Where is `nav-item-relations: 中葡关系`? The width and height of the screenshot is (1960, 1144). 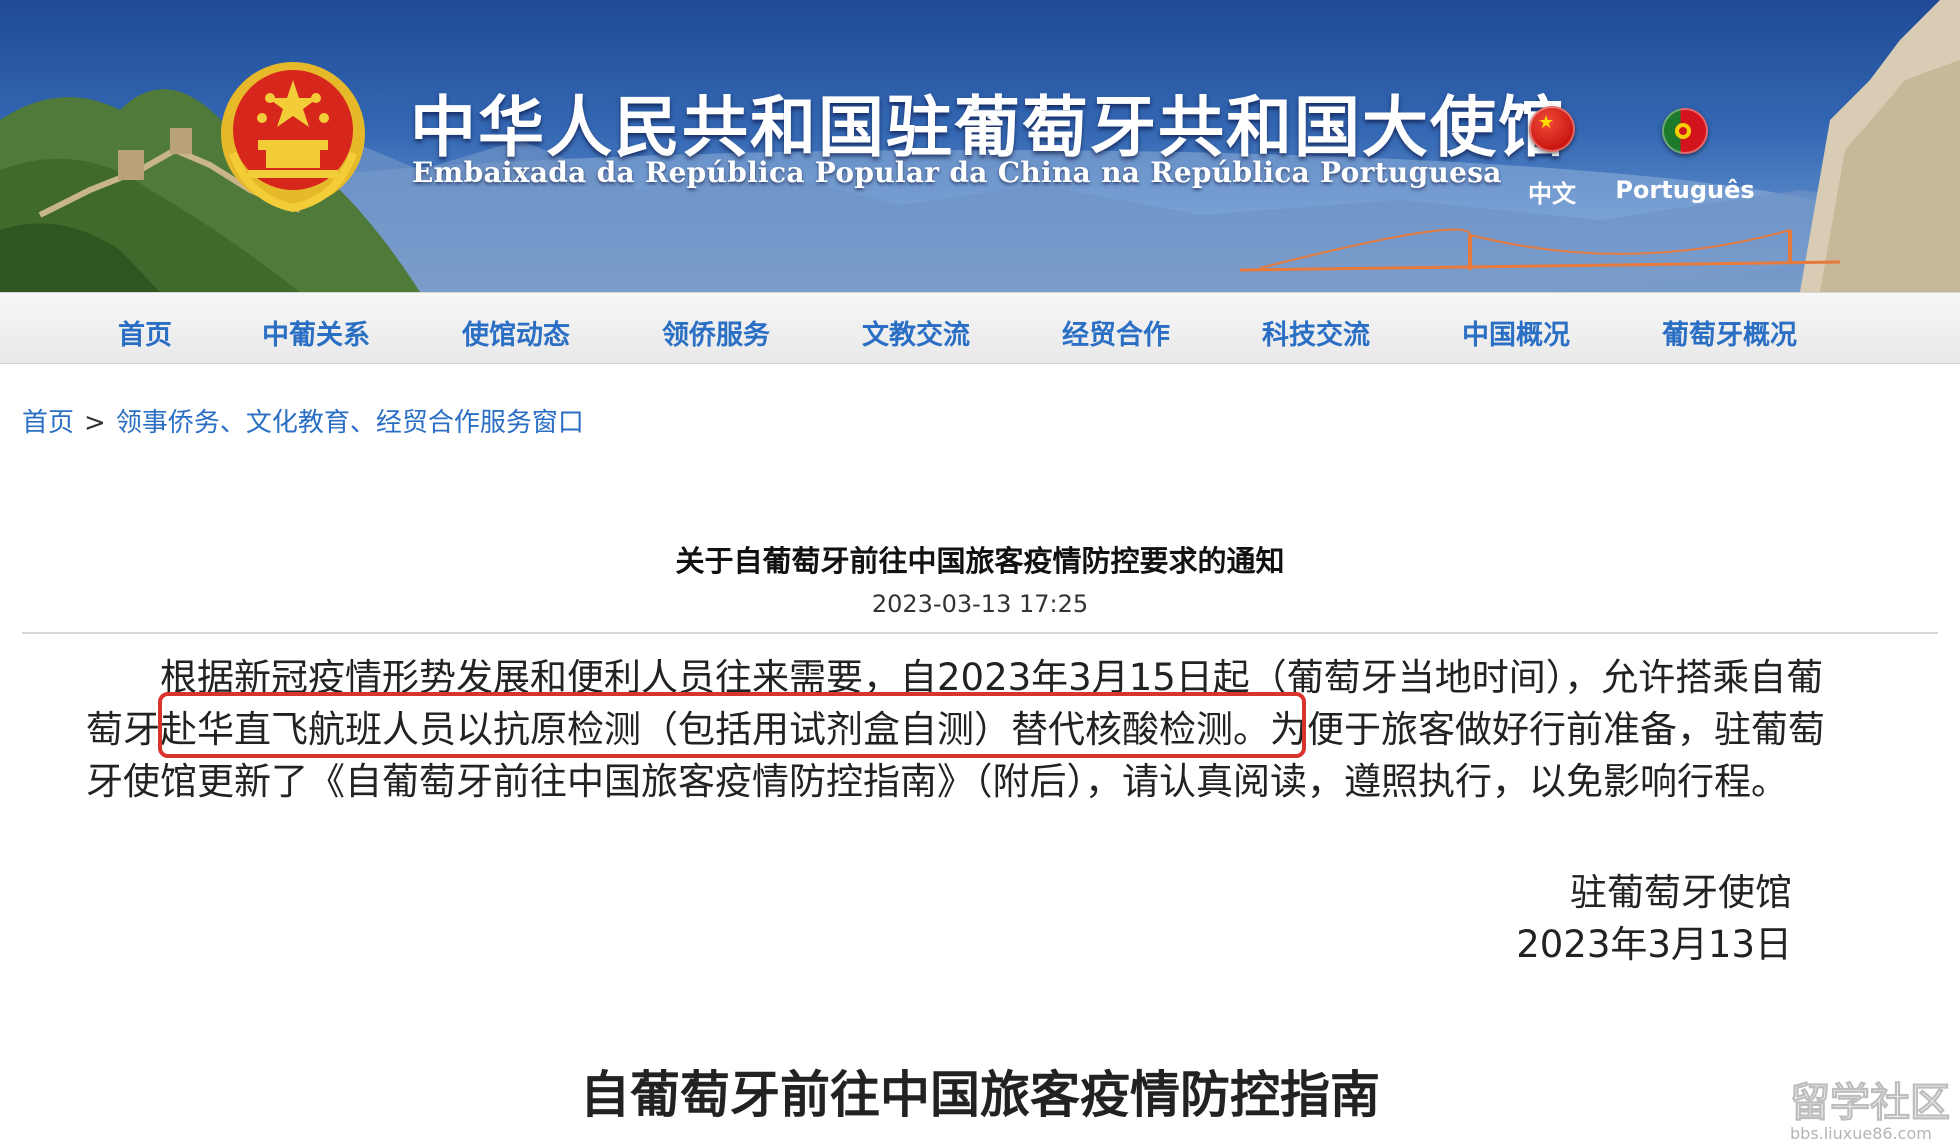 nav-item-relations: 中葡关系 is located at coordinates (316, 332).